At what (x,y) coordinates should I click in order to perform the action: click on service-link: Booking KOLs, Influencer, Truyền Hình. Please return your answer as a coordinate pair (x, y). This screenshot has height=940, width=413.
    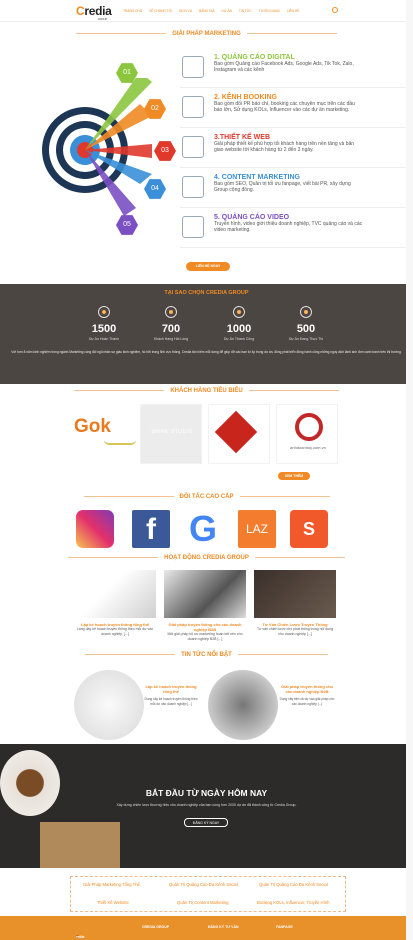
    Looking at the image, I should click on (293, 902).